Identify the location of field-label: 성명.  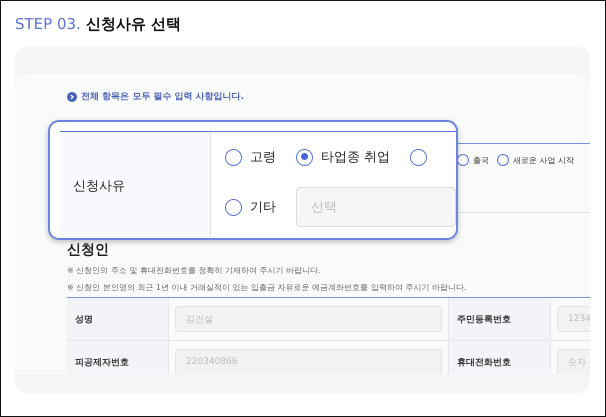
(84, 320).